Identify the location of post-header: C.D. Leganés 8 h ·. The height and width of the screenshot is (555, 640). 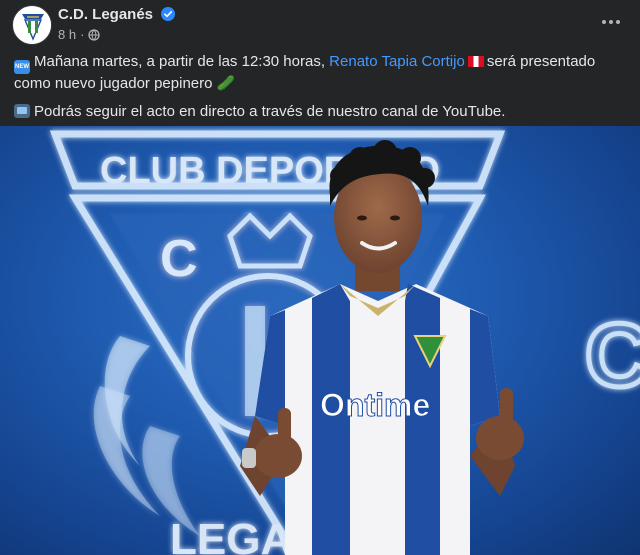
(320, 24).